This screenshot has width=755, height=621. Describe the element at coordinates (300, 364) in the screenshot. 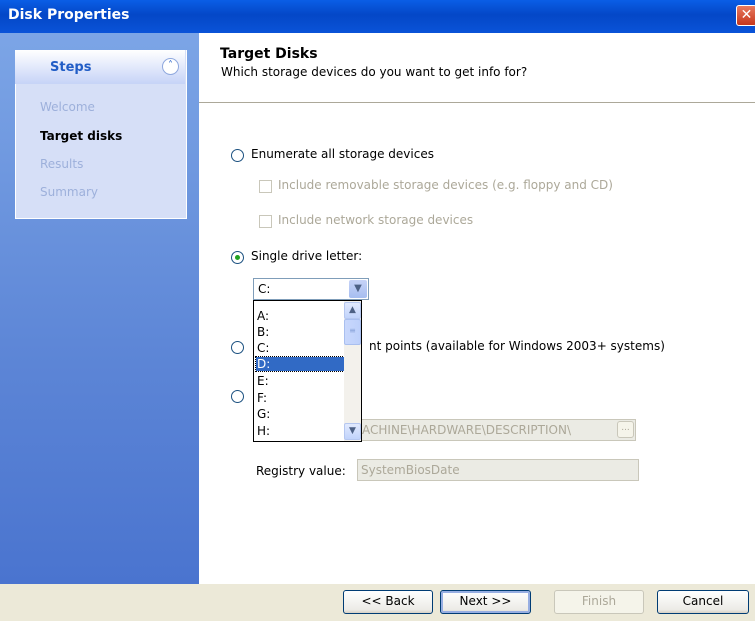

I see `drive-option-d: D:` at that location.